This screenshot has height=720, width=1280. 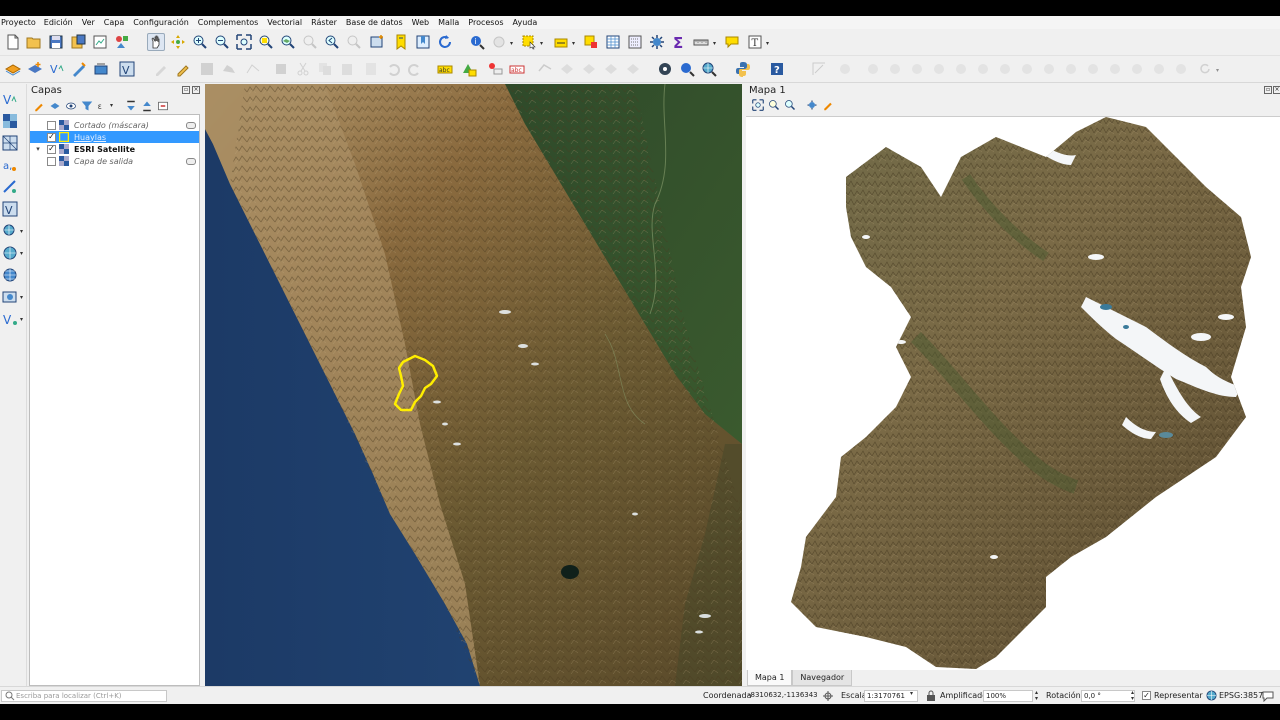 I want to click on map-tips-icon, so click(x=732, y=42).